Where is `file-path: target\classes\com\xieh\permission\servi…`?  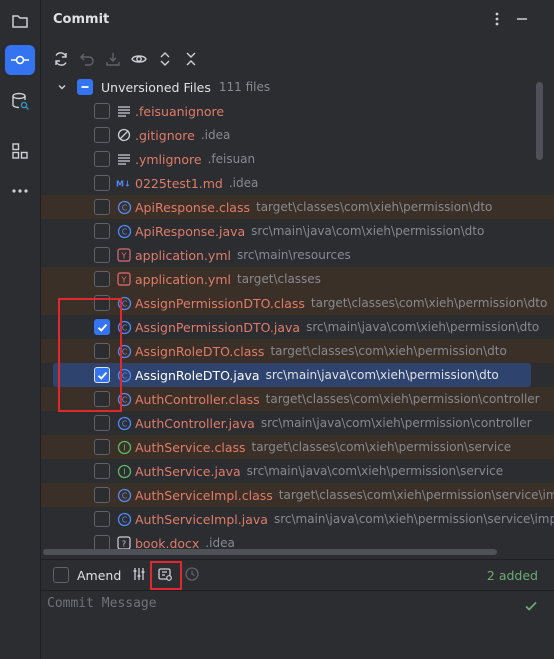 file-path: target\classes\com\xieh\permission\servi… is located at coordinates (416, 495).